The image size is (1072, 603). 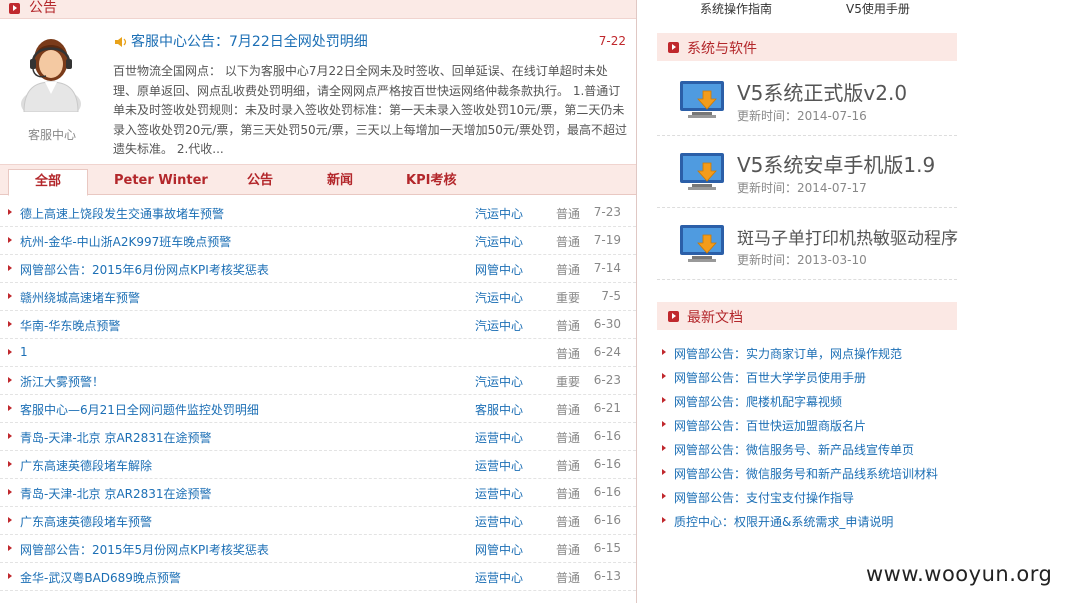 I want to click on news-date: 6-13, so click(x=607, y=576).